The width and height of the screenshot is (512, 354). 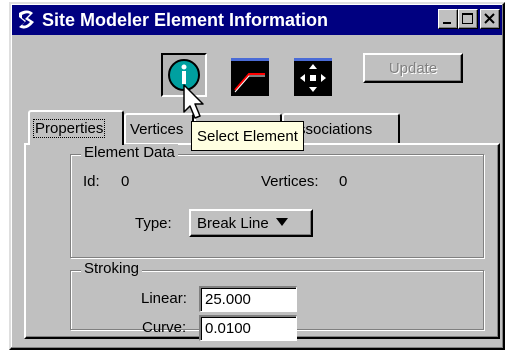 What do you see at coordinates (228, 328) in the screenshot?
I see `curve-value: 0.0100` at bounding box center [228, 328].